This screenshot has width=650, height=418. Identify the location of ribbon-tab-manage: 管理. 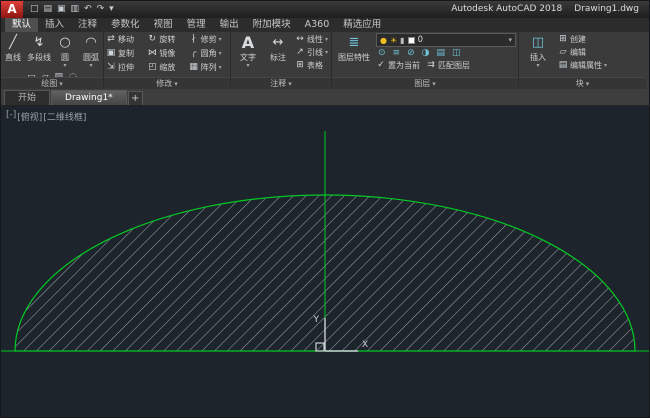
(196, 25).